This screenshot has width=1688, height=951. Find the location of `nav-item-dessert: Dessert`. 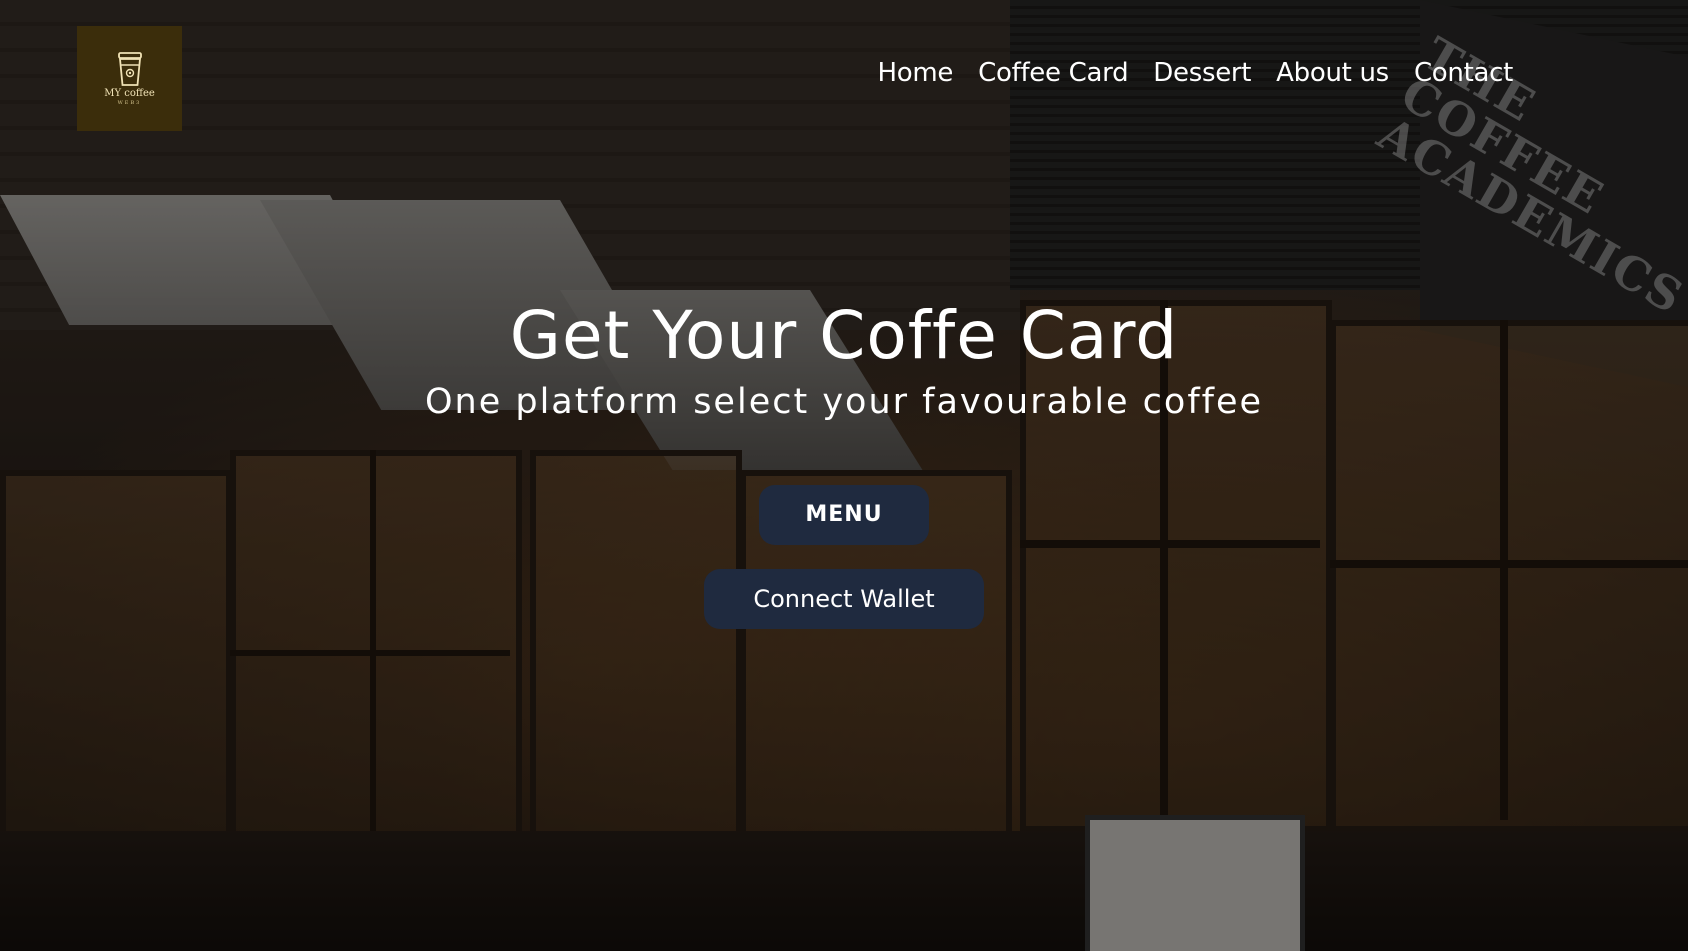

nav-item-dessert: Dessert is located at coordinates (1202, 73).